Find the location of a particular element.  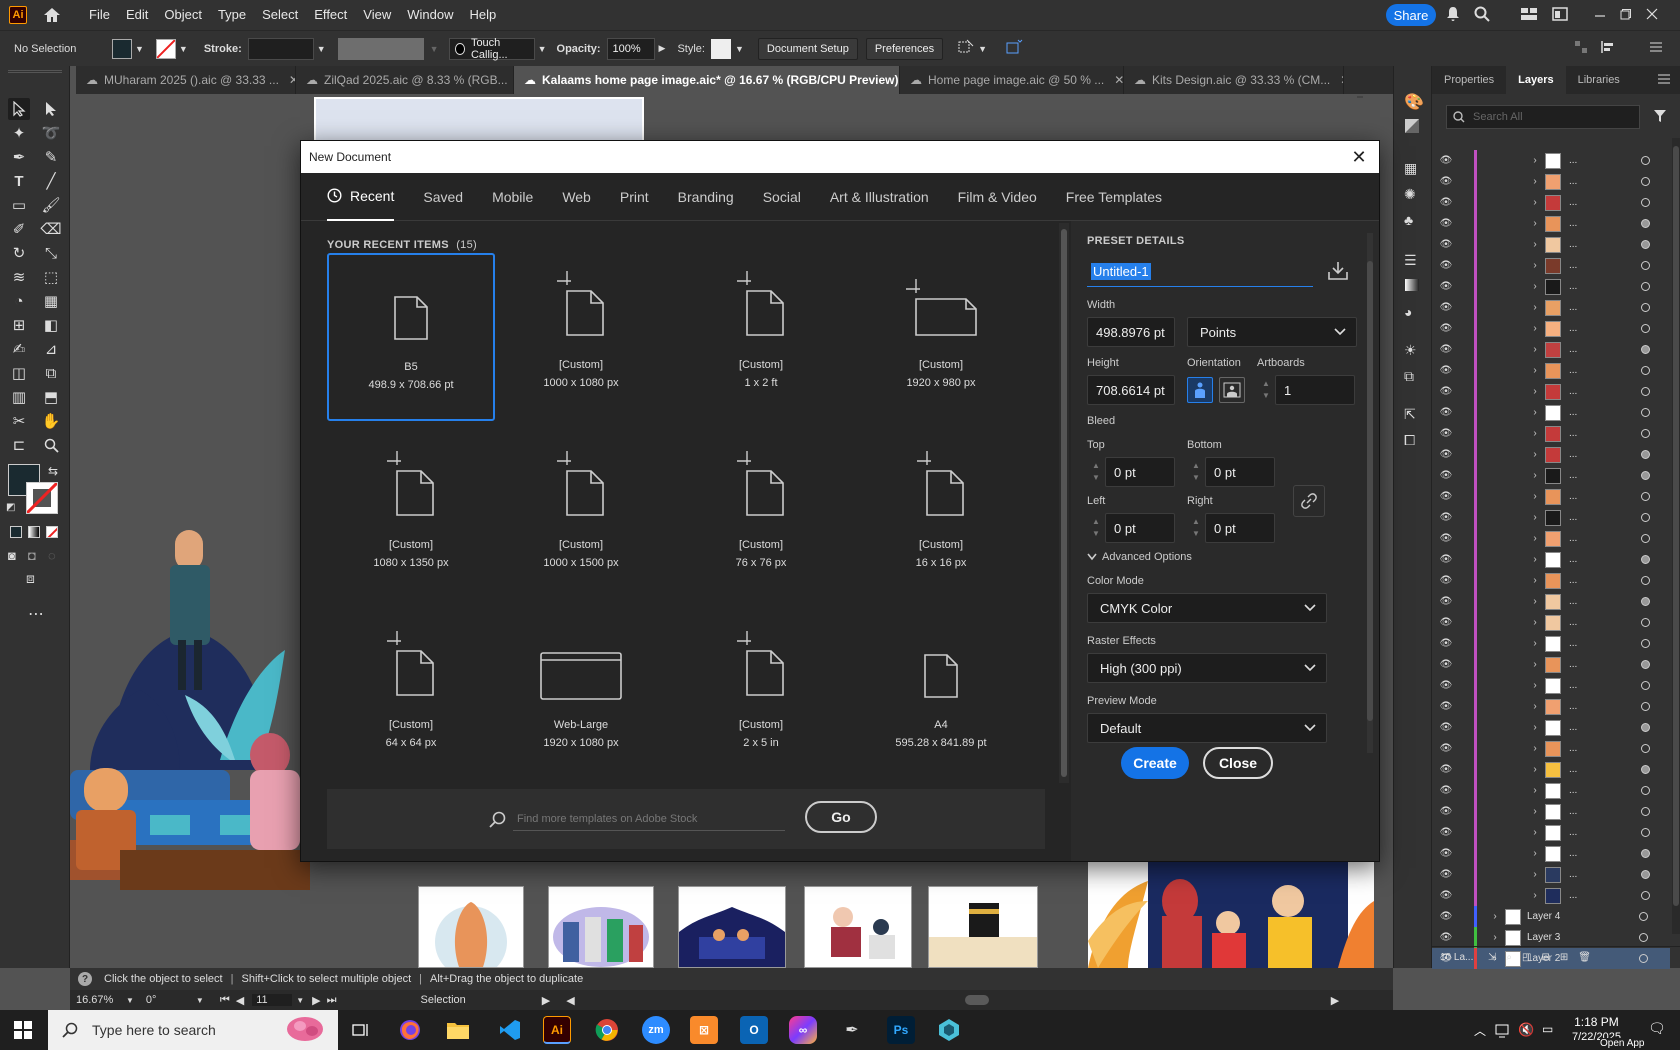

recent-preset-item: Web-Large 1920 x 1080 px is located at coordinates (581, 697).